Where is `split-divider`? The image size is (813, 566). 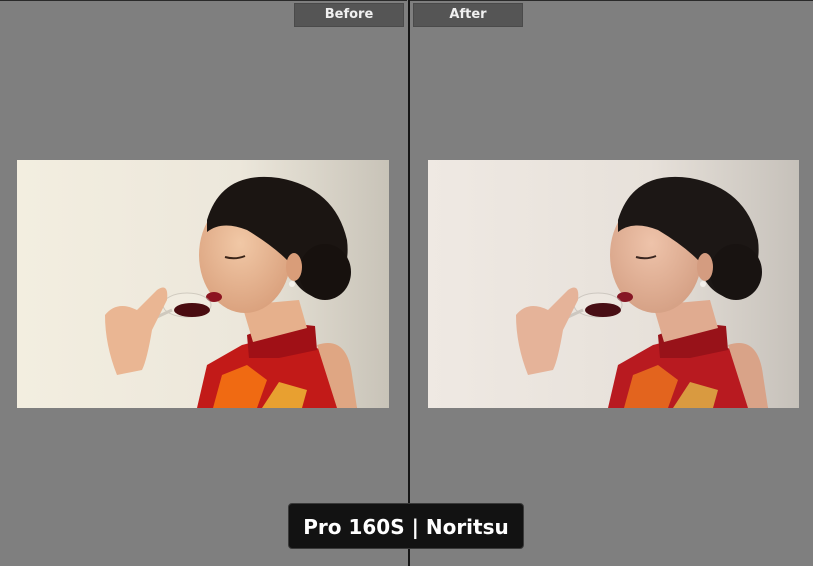
split-divider is located at coordinates (408, 283).